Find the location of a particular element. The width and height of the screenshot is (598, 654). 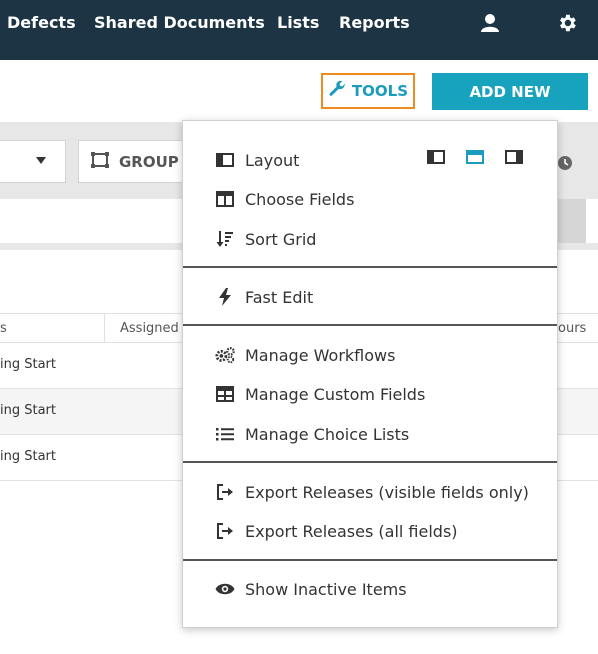

manage-custom-fields-label: Manage Custom Fields is located at coordinates (335, 394).